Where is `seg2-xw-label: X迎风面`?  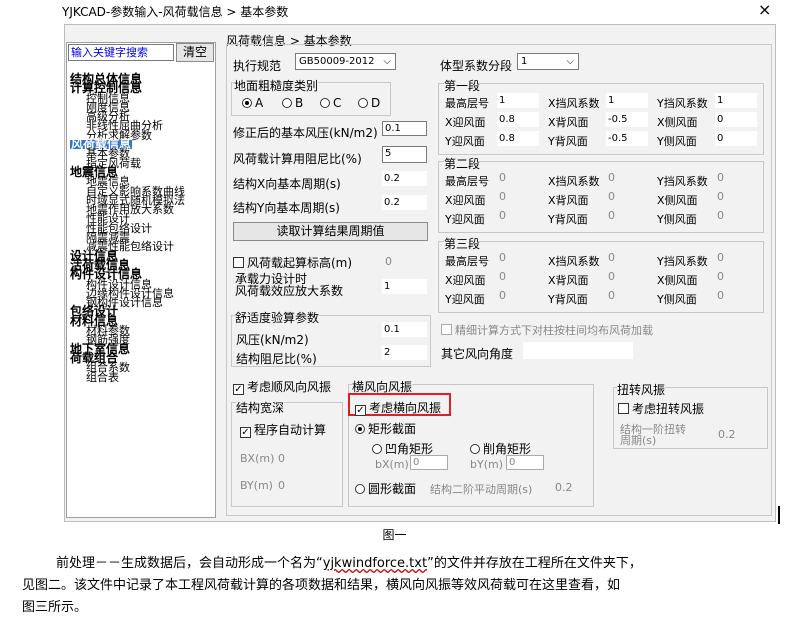 seg2-xw-label: X迎风面 is located at coordinates (465, 200).